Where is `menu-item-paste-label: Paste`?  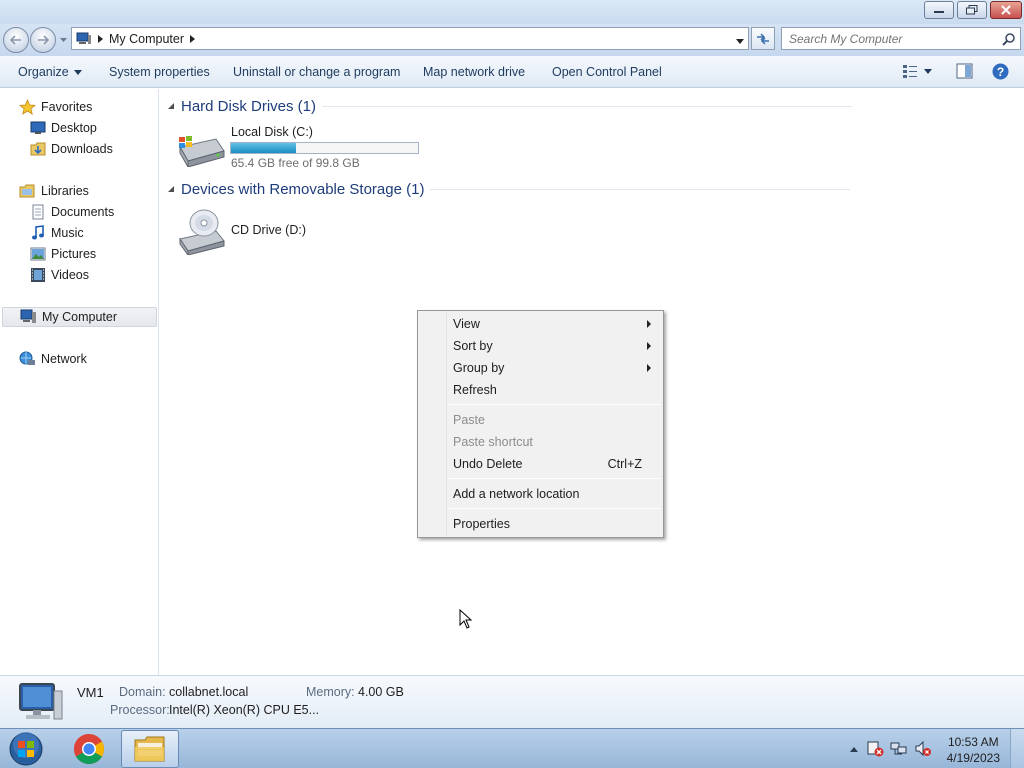 menu-item-paste-label: Paste is located at coordinates (469, 419).